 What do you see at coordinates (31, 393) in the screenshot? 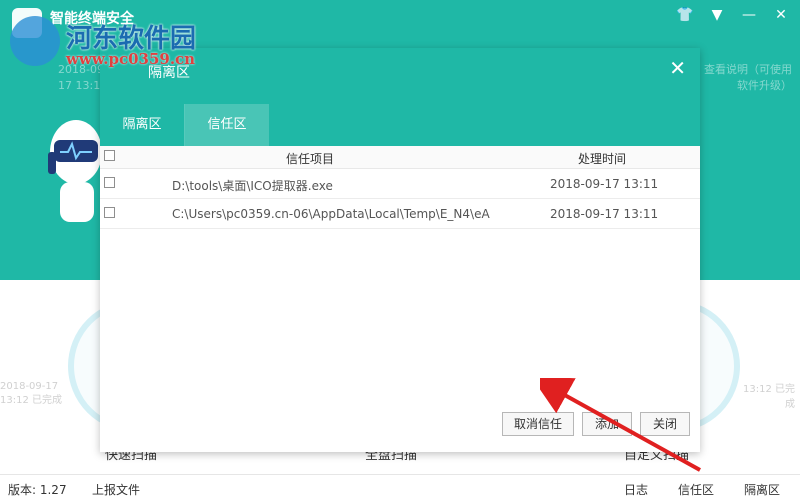
I see `left-scan-time: 2018-09-17 13:12 已完成` at bounding box center [31, 393].